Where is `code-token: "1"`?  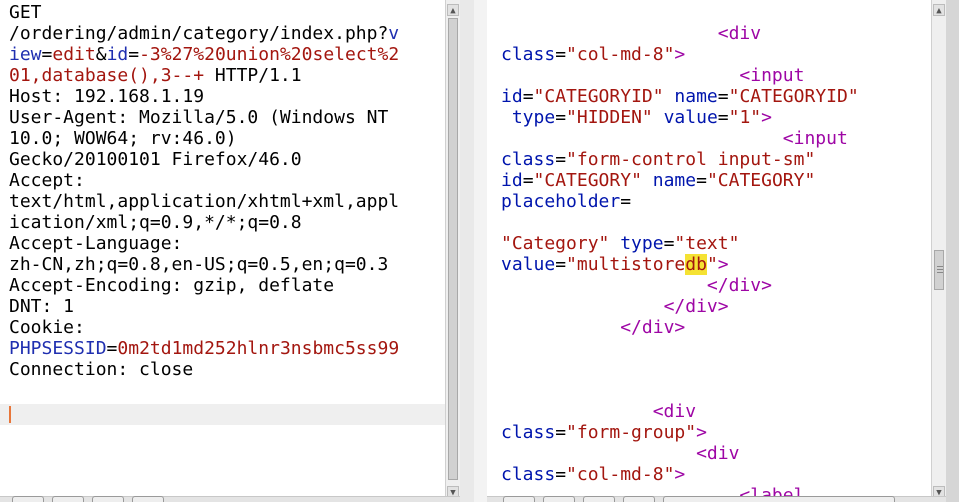
code-token: "1" is located at coordinates (745, 117).